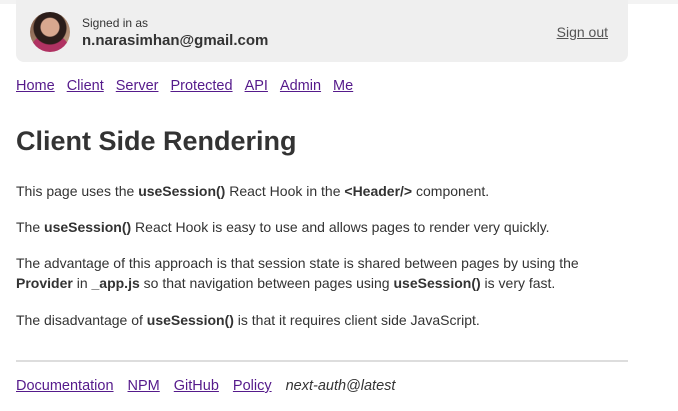 Image resolution: width=678 pixels, height=411 pixels. I want to click on text: The disadvantage of, so click(81, 320).